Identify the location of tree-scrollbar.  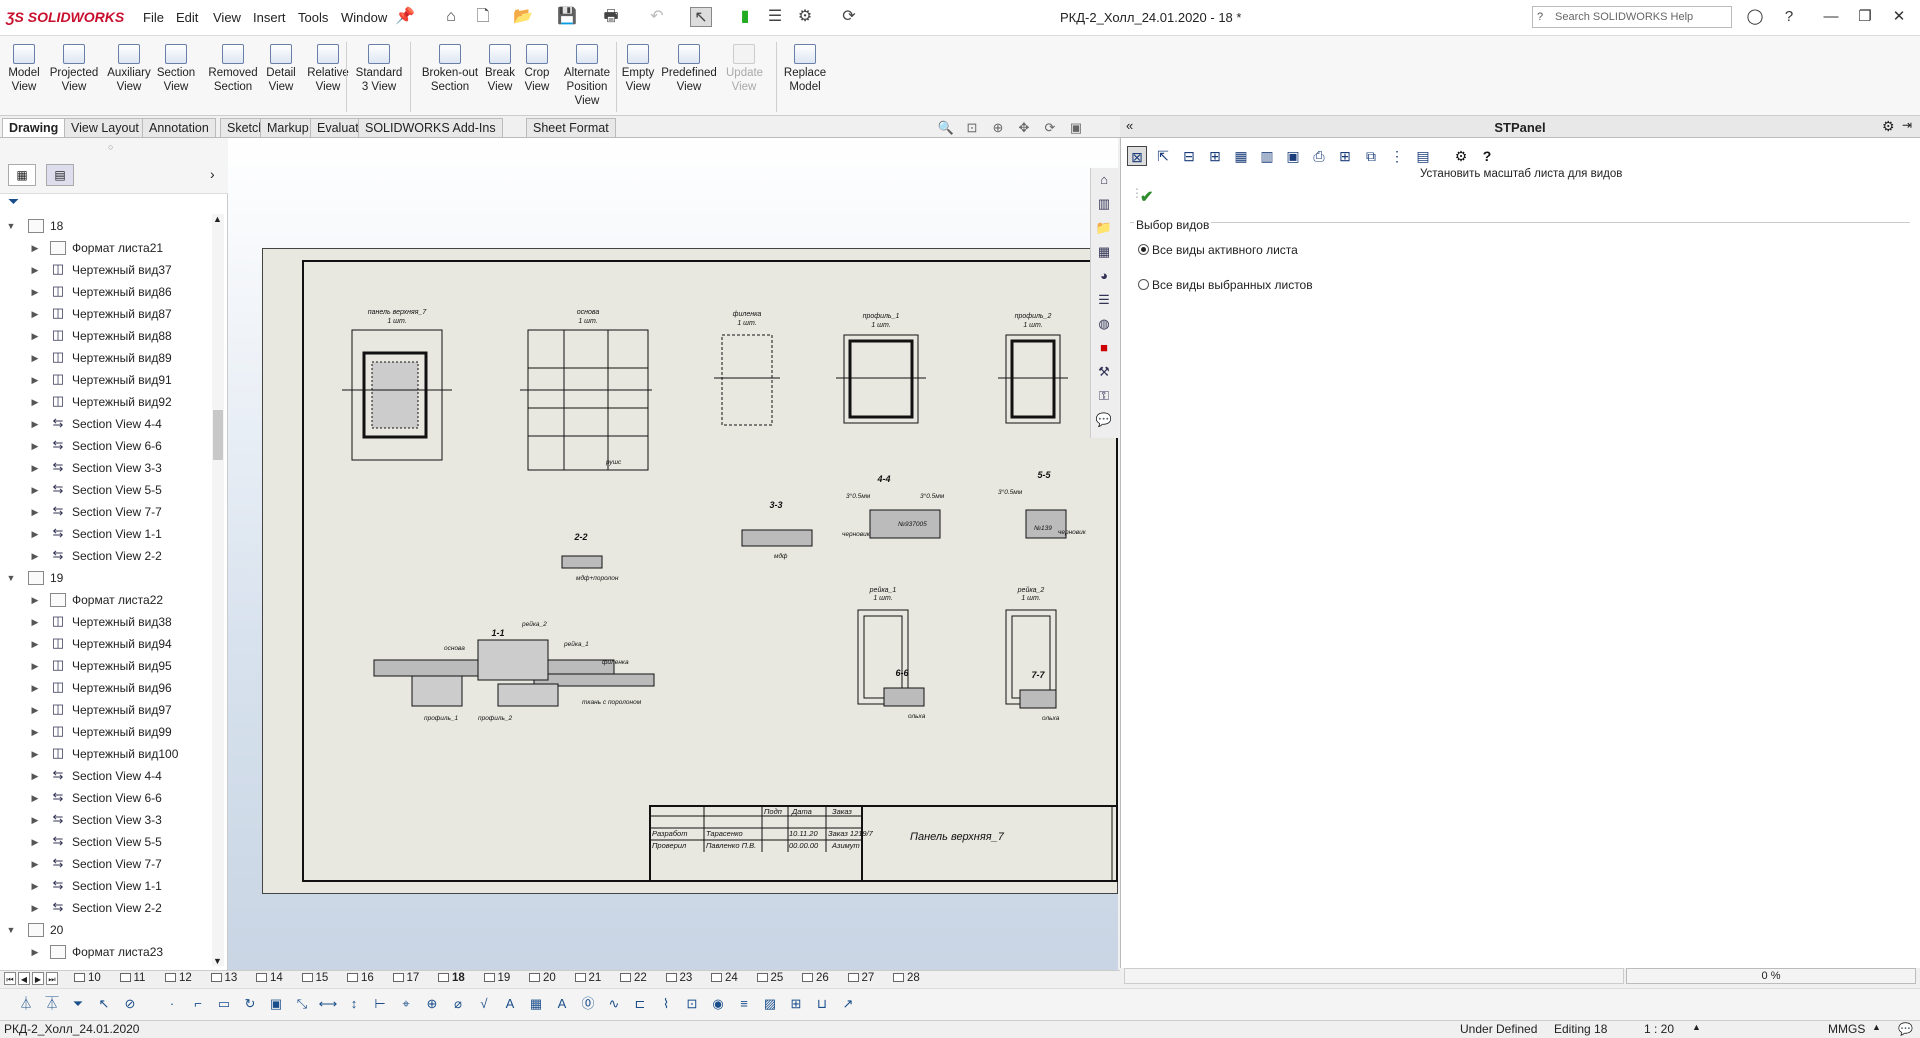
(218, 590).